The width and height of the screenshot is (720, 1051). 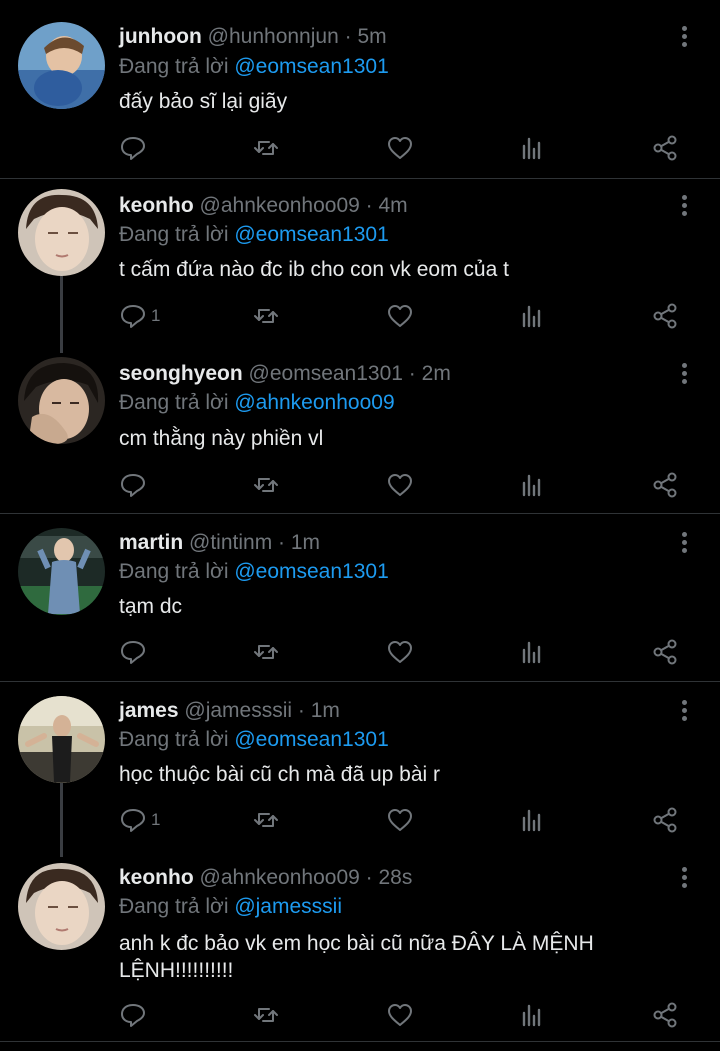 What do you see at coordinates (371, 36) in the screenshot?
I see `timestamp: 5m` at bounding box center [371, 36].